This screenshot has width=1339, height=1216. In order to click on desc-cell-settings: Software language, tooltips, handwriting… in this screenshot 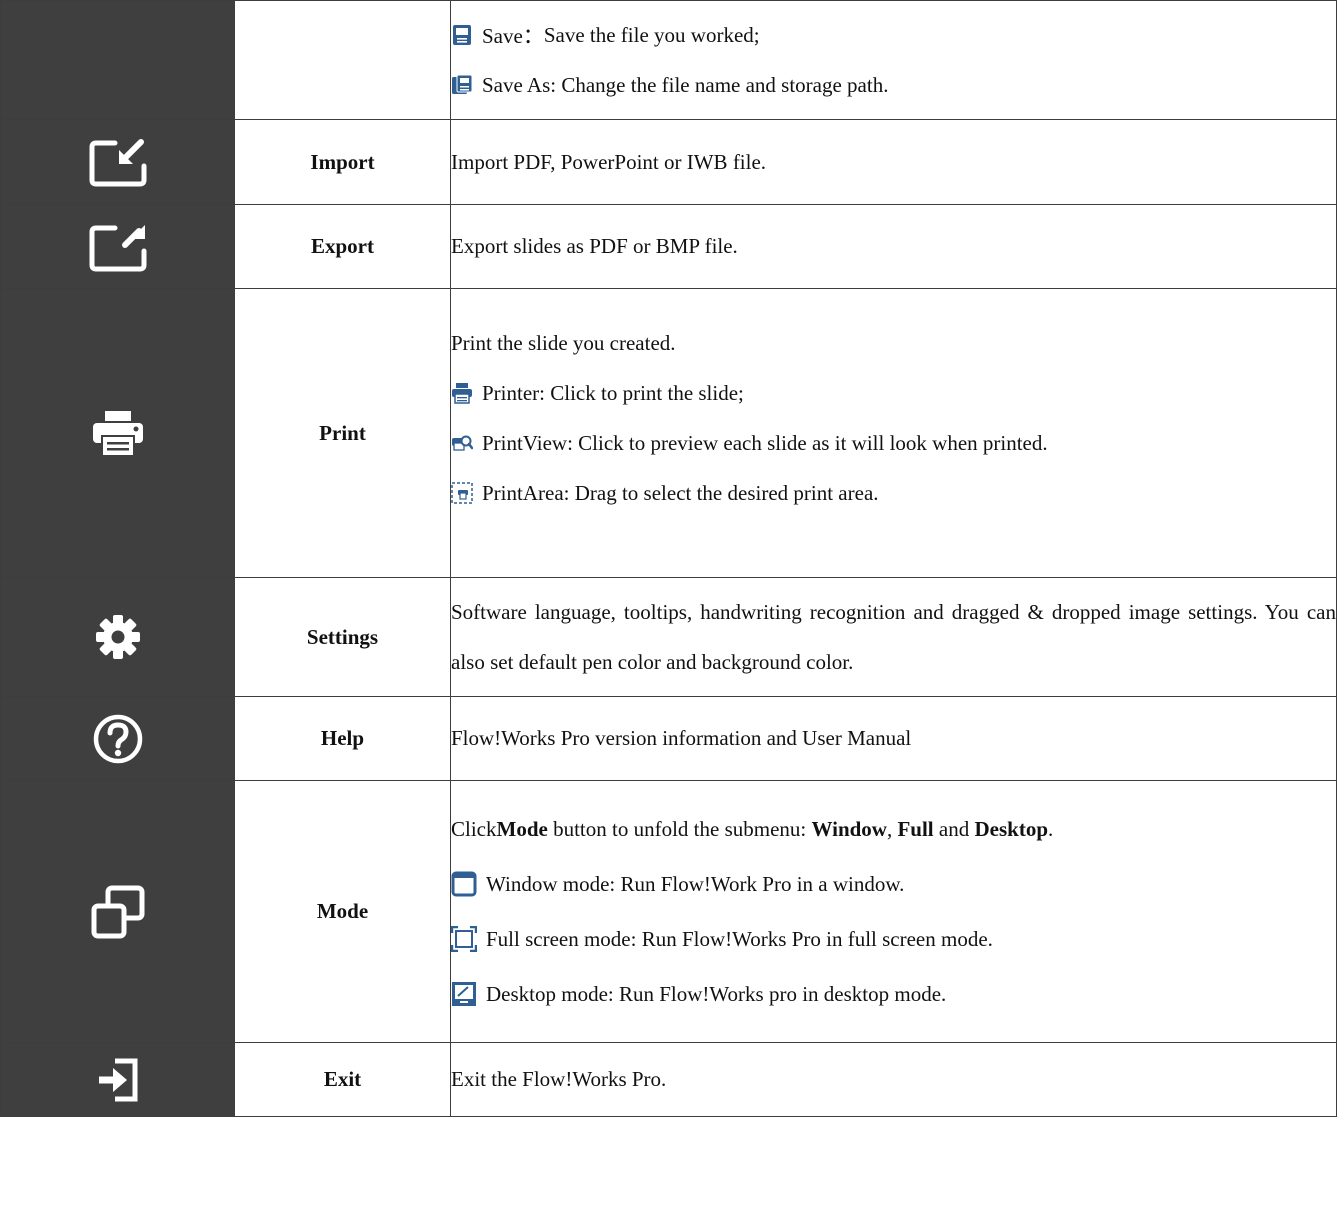, I will do `click(893, 637)`.